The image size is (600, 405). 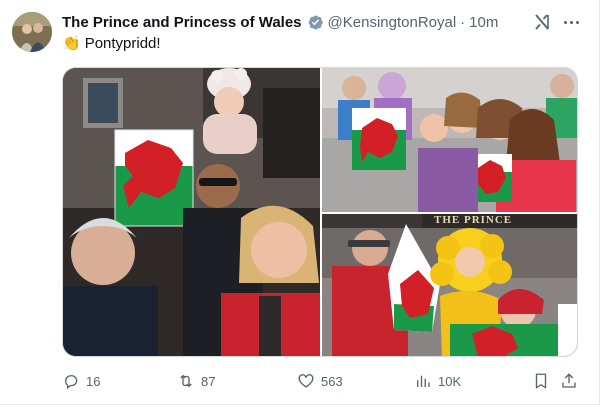 What do you see at coordinates (392, 22) in the screenshot?
I see `user-handle: @KensingtonRoyal` at bounding box center [392, 22].